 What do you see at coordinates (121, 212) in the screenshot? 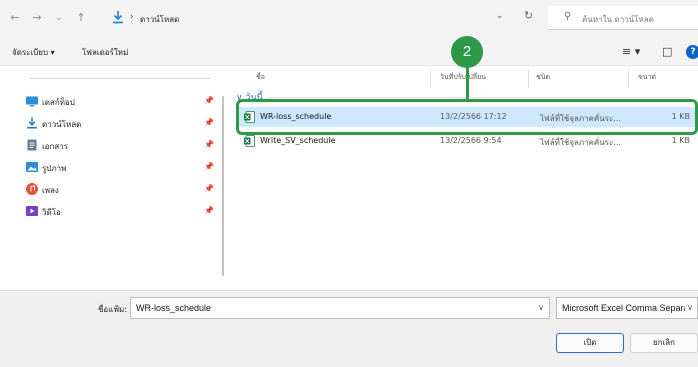
I see `sidebar-item-videos: วิดีโอ 📌` at bounding box center [121, 212].